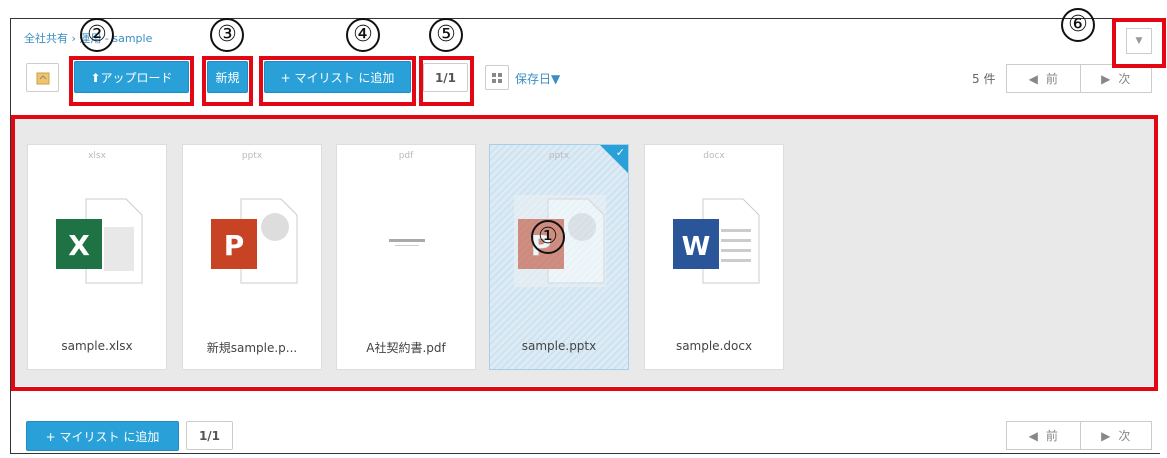 The width and height of the screenshot is (1167, 458). Describe the element at coordinates (1043, 78) in the screenshot. I see `top-prev-button: ◀ 前` at that location.